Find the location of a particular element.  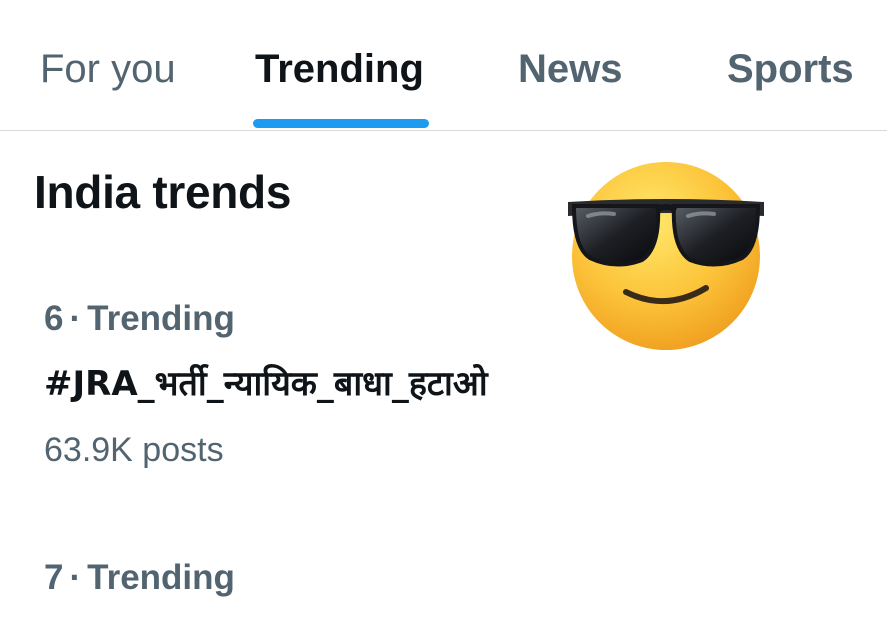

tab-trending: Trending is located at coordinates (339, 69).